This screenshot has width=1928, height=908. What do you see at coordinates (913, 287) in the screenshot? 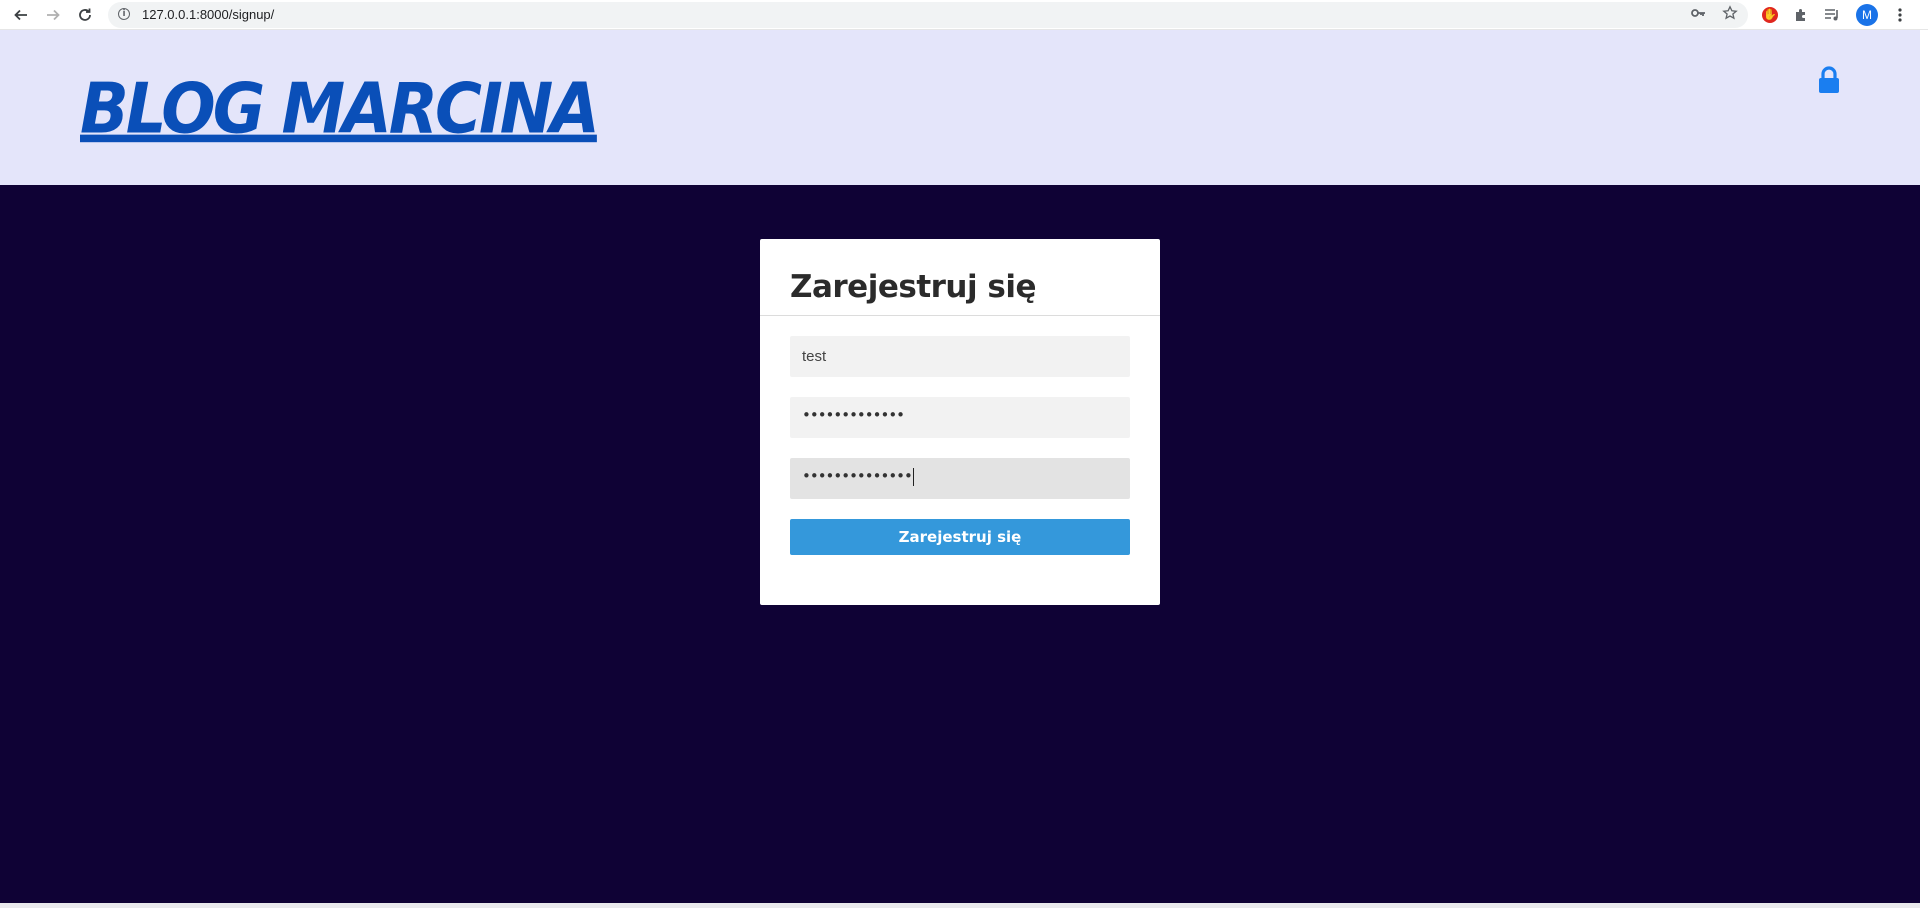
I see `signup-title: Zarejestruj się` at bounding box center [913, 287].